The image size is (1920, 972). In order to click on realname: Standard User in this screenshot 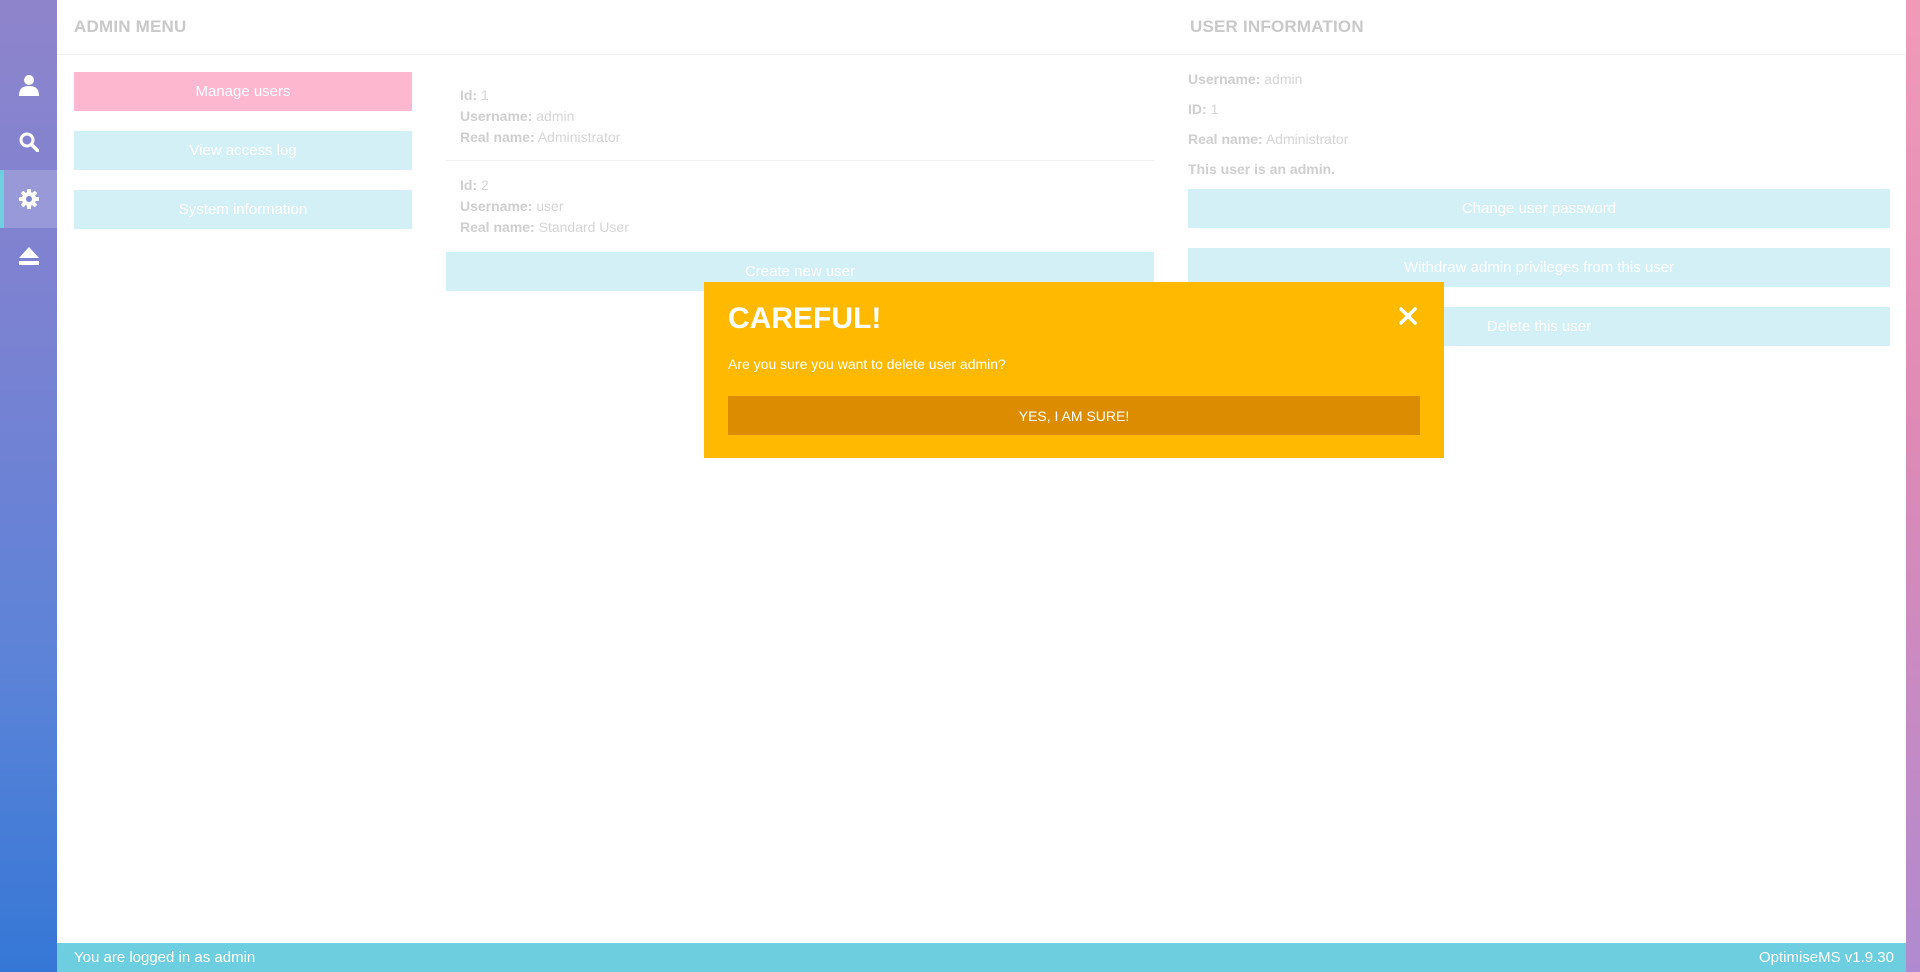, I will do `click(583, 227)`.